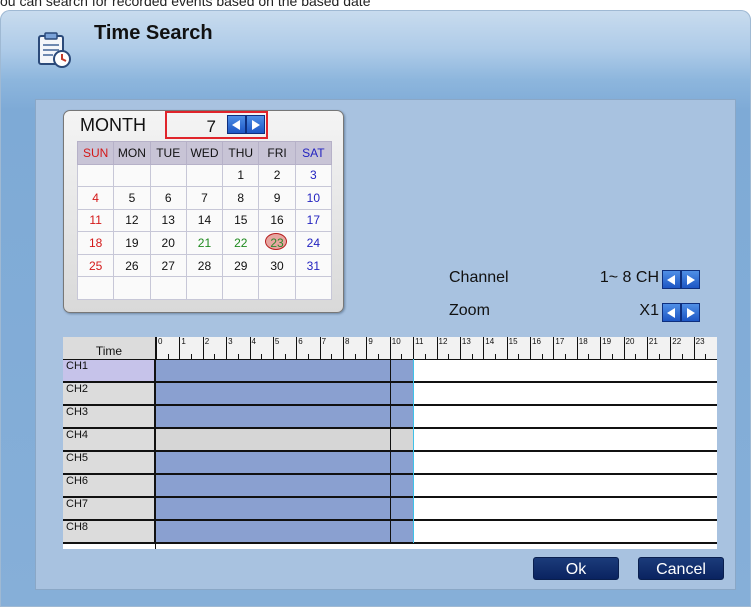  I want to click on hour-label: 18, so click(583, 341).